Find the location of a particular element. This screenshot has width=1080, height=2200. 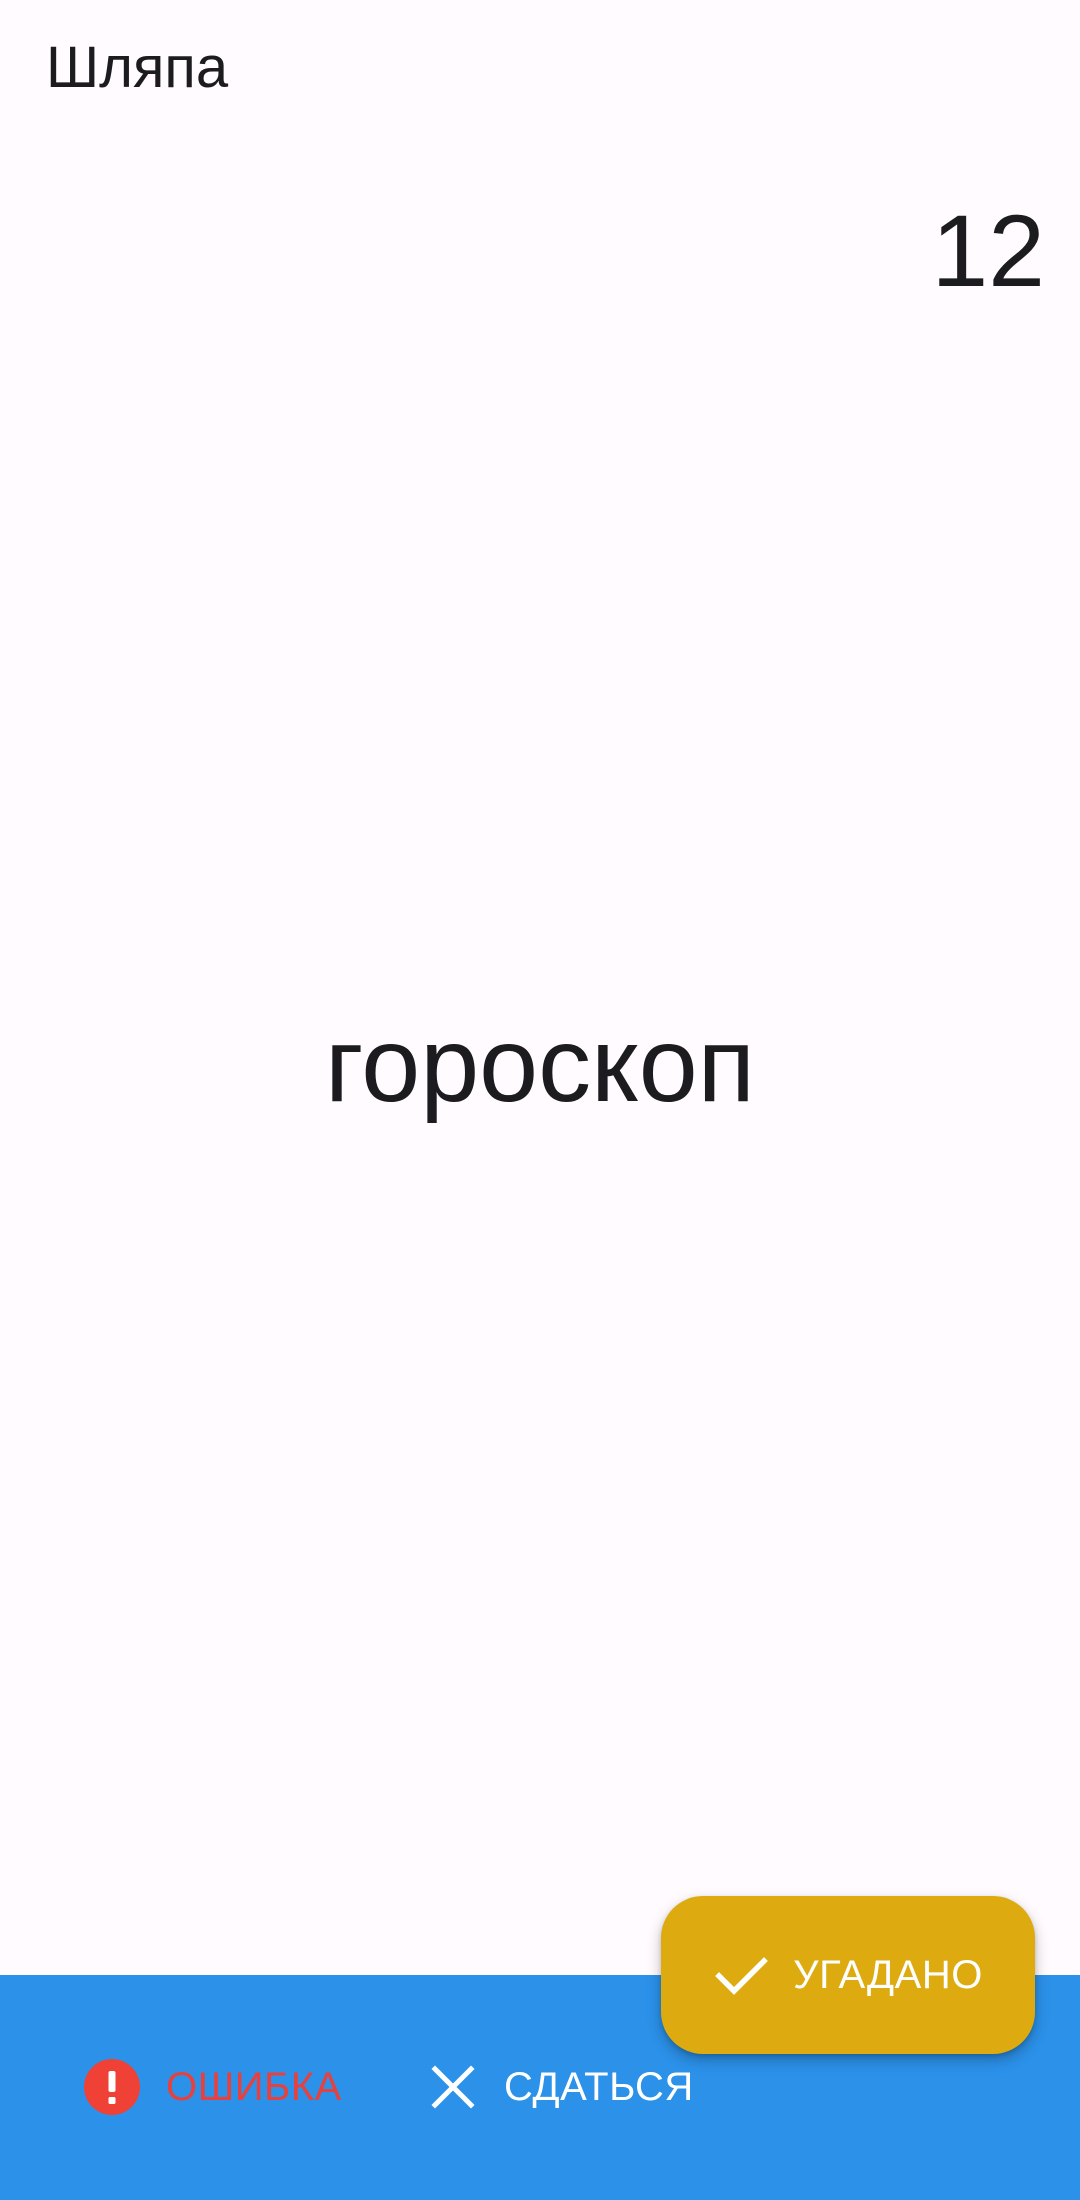

guessed-button-label: УГАДАНО is located at coordinates (888, 1974).